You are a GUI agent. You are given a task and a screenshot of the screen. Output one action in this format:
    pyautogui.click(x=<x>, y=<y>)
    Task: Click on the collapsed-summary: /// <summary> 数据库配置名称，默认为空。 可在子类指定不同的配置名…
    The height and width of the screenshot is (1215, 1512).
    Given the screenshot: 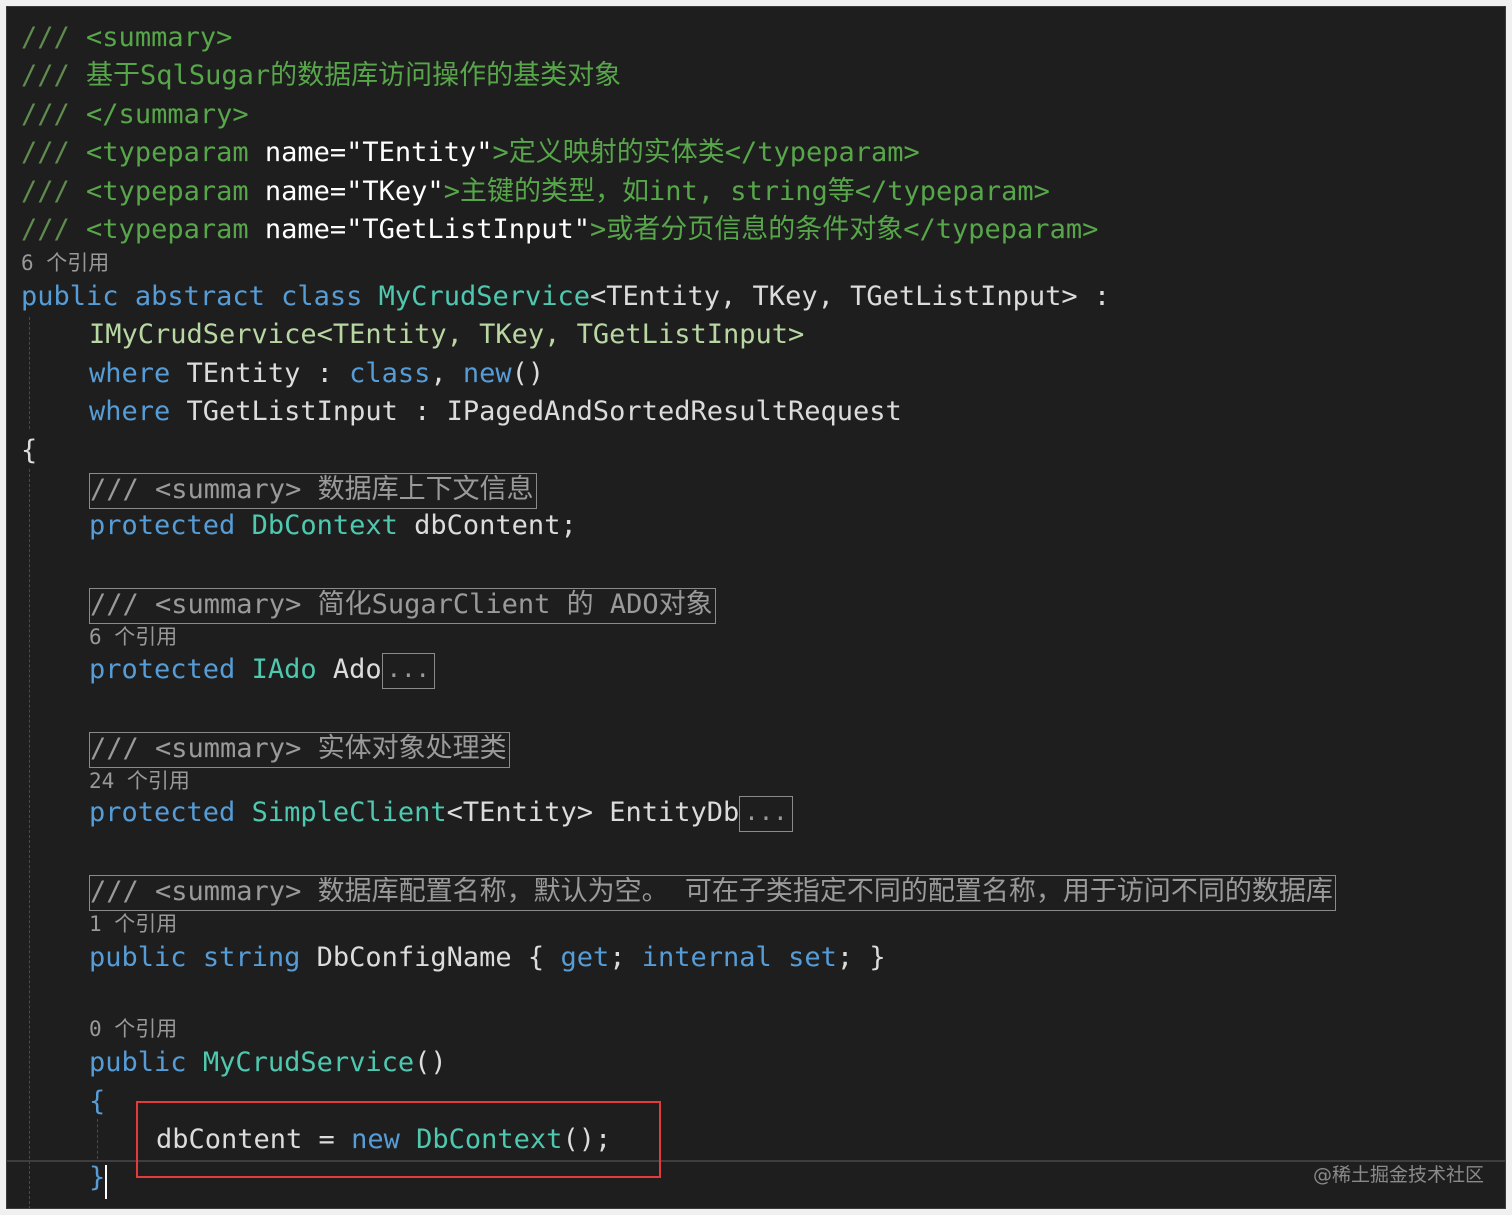 What is the action you would take?
    pyautogui.click(x=712, y=892)
    